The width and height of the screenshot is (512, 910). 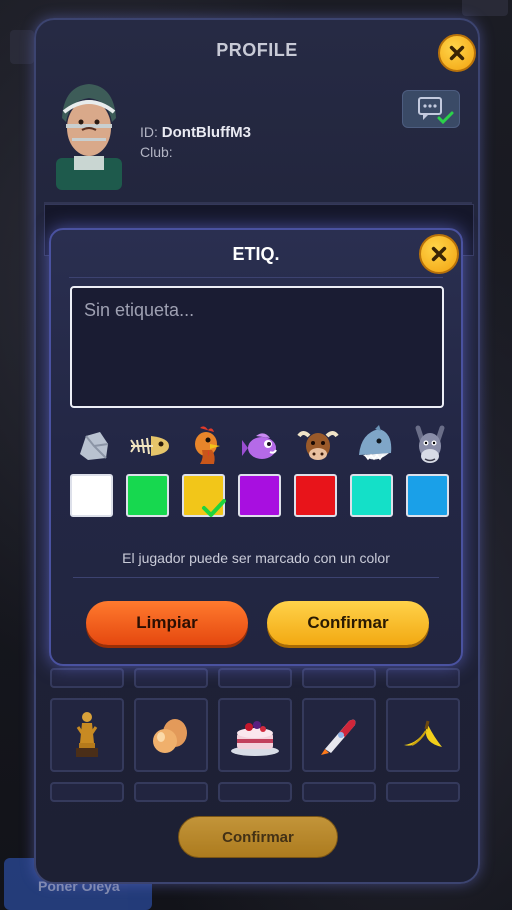 I want to click on club-label: Club:, so click(x=156, y=152).